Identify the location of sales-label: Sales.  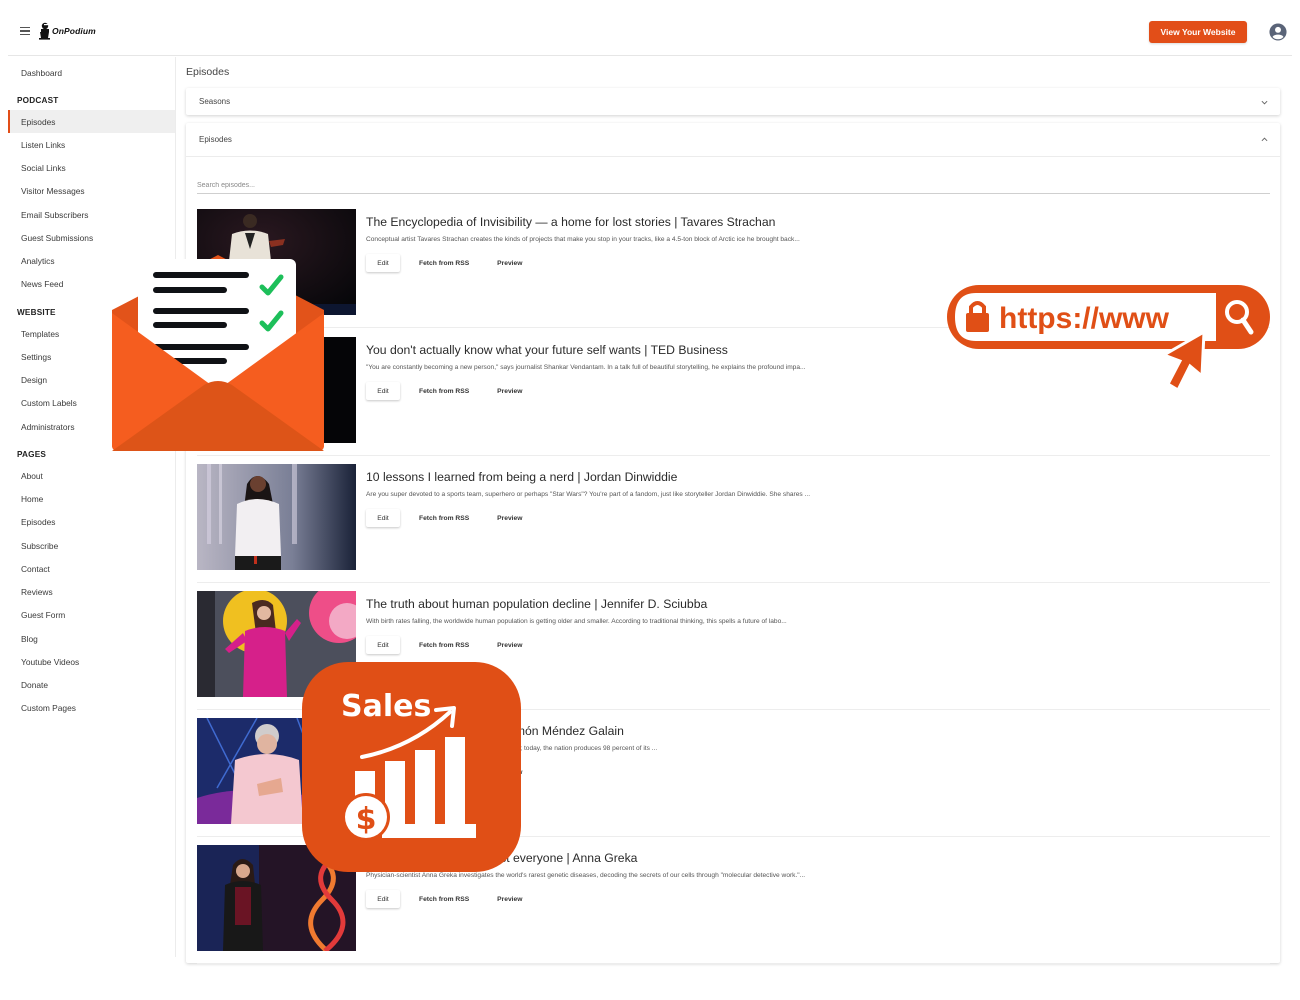
(386, 706).